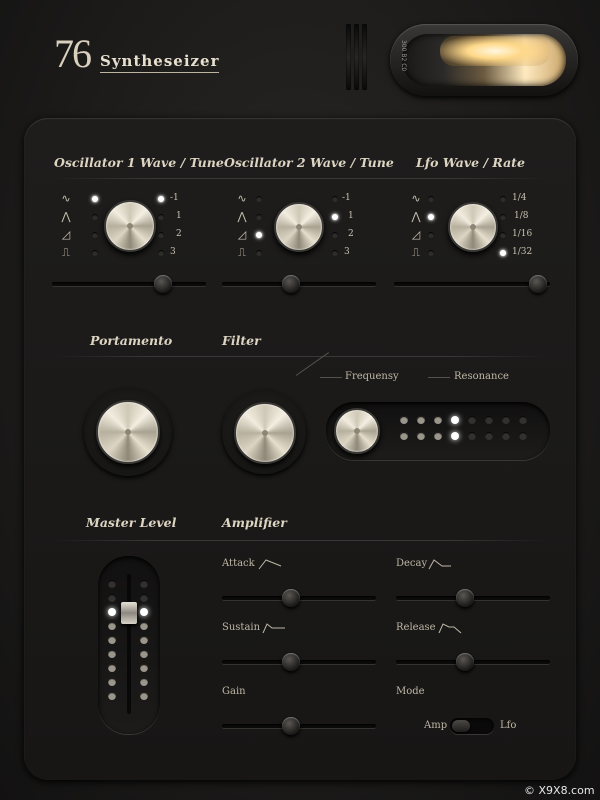 The width and height of the screenshot is (600, 800). Describe the element at coordinates (450, 628) in the screenshot. I see `release-envelope-icon` at that location.